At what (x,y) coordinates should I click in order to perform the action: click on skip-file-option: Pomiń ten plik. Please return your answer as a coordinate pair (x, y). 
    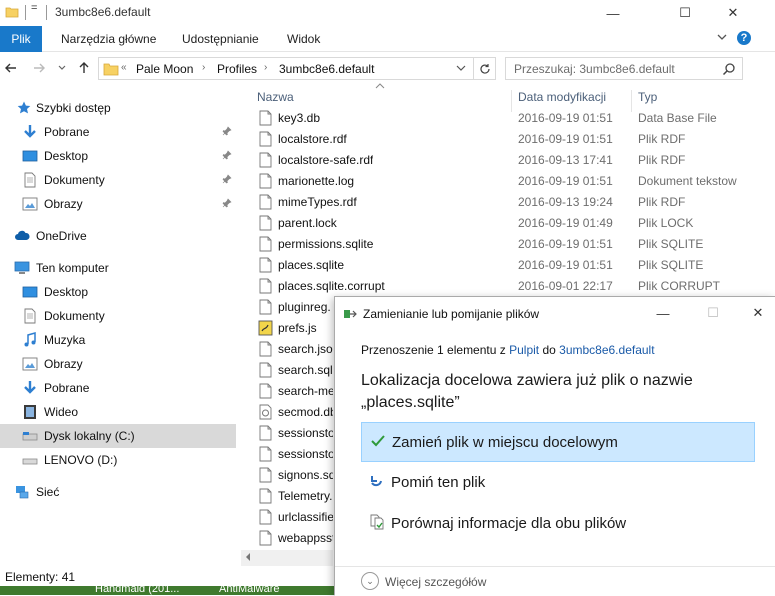
    Looking at the image, I should click on (558, 483).